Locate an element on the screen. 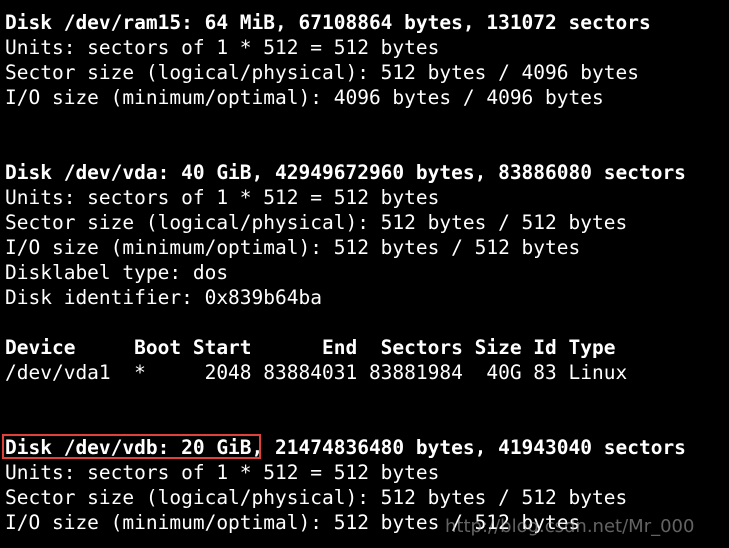  disk-vdb-units: Units: sectors of 1 * 512 = 512 bytes is located at coordinates (222, 472).